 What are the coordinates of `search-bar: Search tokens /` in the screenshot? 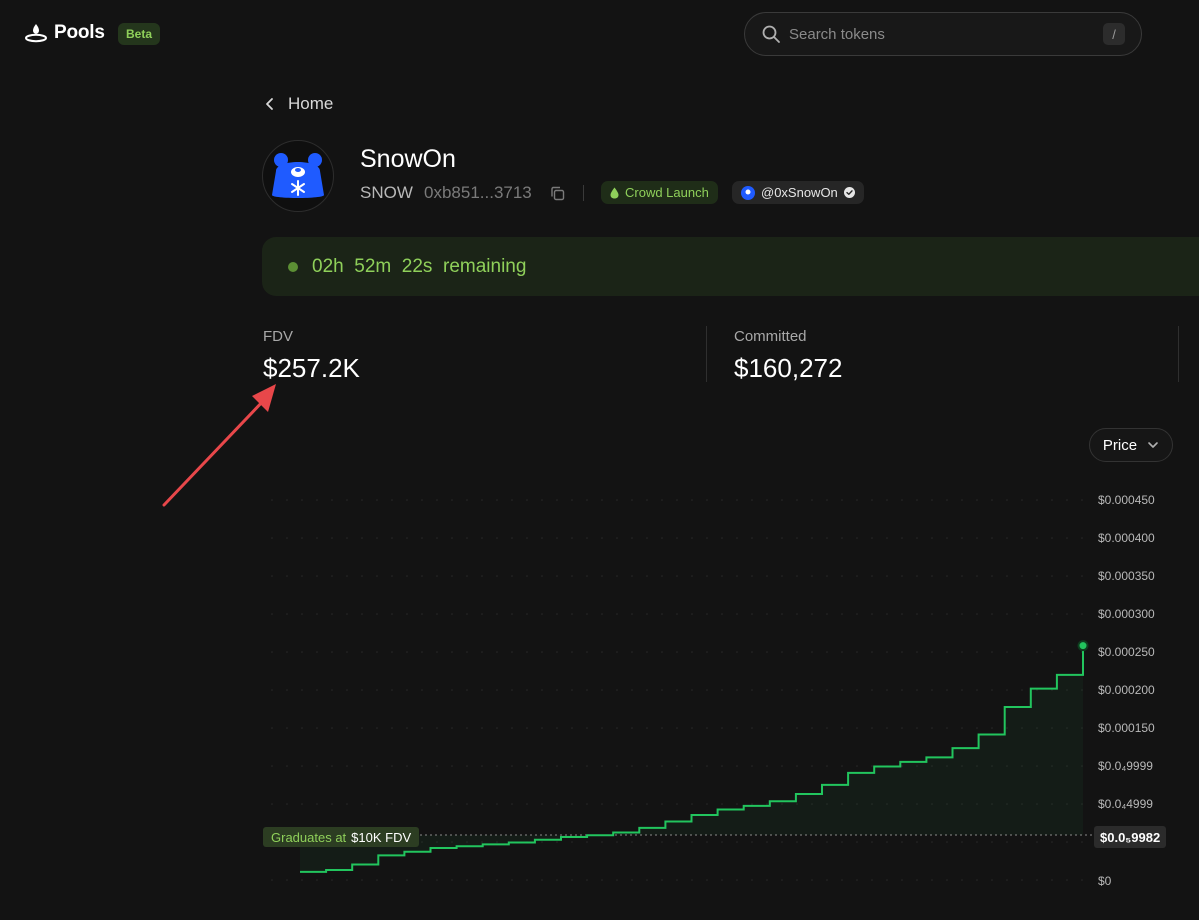 It's located at (943, 34).